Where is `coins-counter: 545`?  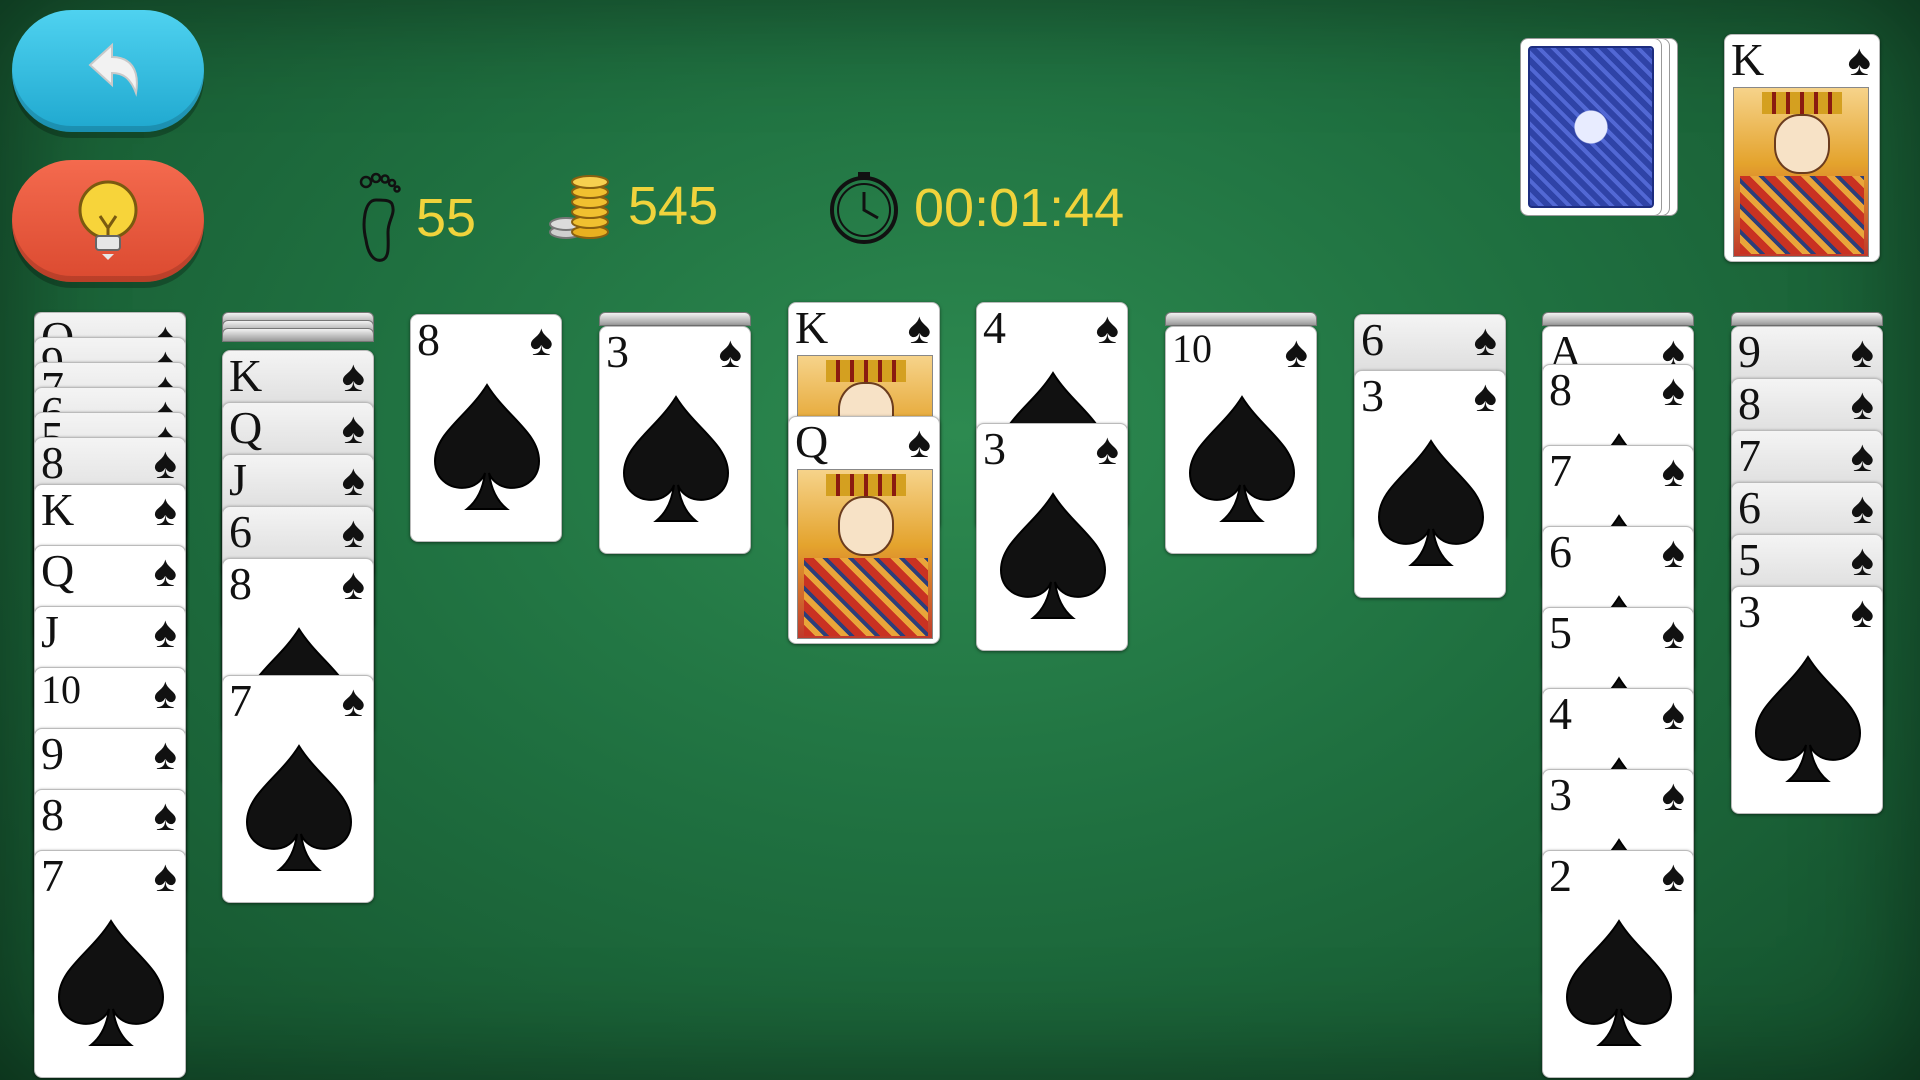 coins-counter: 545 is located at coordinates (633, 206).